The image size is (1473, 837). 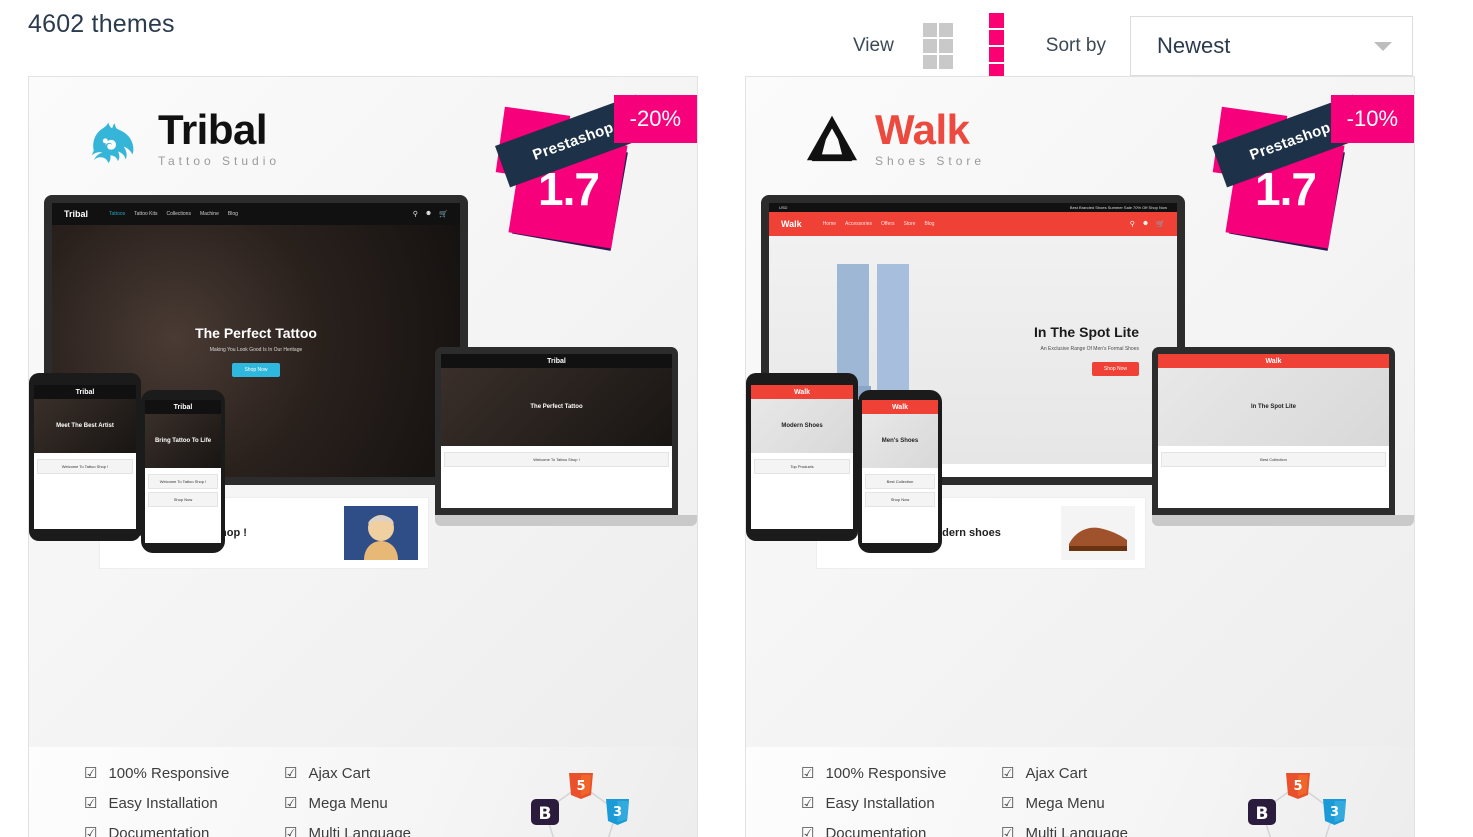 I want to click on brand-name: Walk, so click(x=922, y=129).